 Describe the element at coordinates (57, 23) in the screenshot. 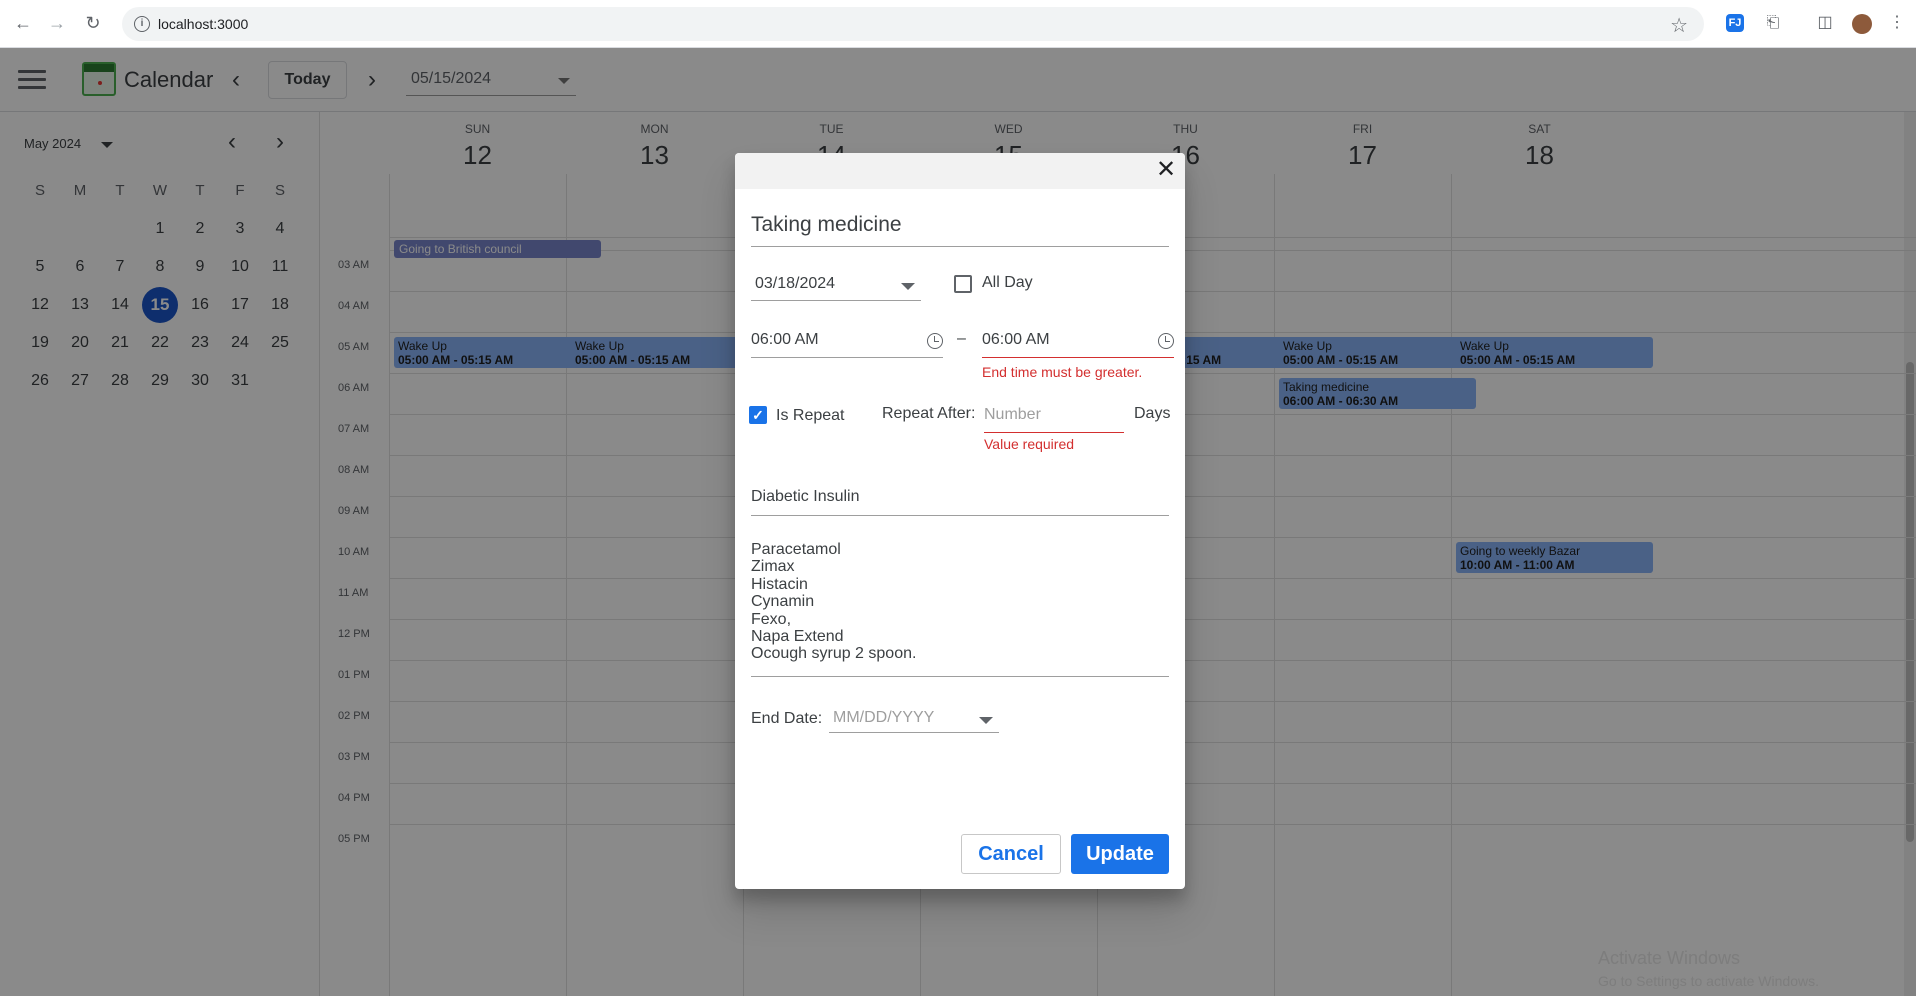

I see `forward-arrow-icon: →` at that location.